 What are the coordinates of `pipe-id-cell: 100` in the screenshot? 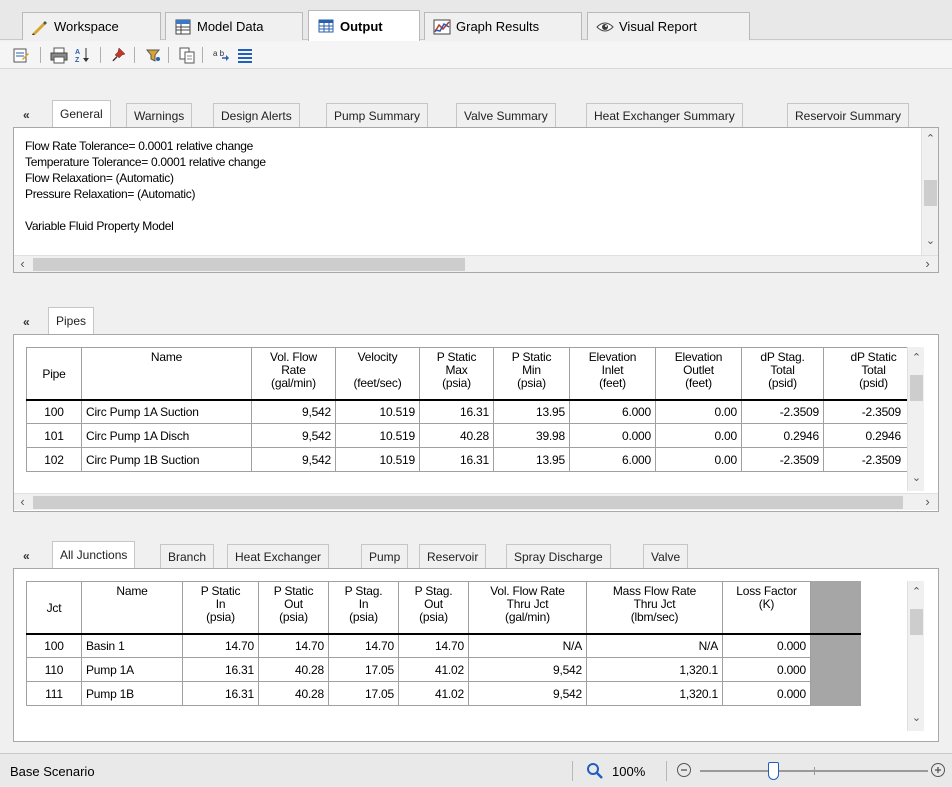 It's located at (54, 411).